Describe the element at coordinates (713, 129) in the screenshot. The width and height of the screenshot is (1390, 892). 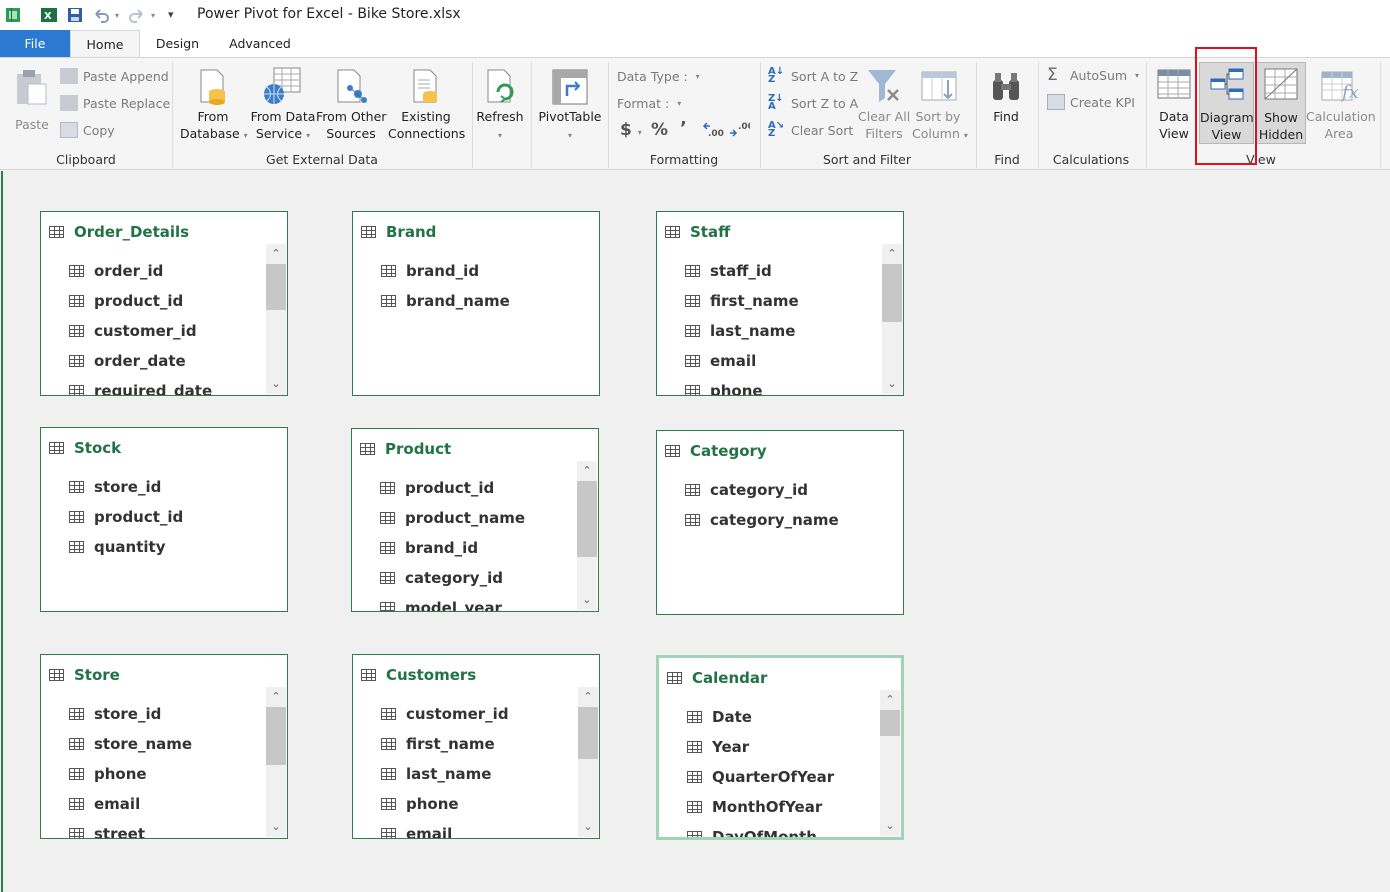
I see `increase-decimal-icon: .00` at that location.